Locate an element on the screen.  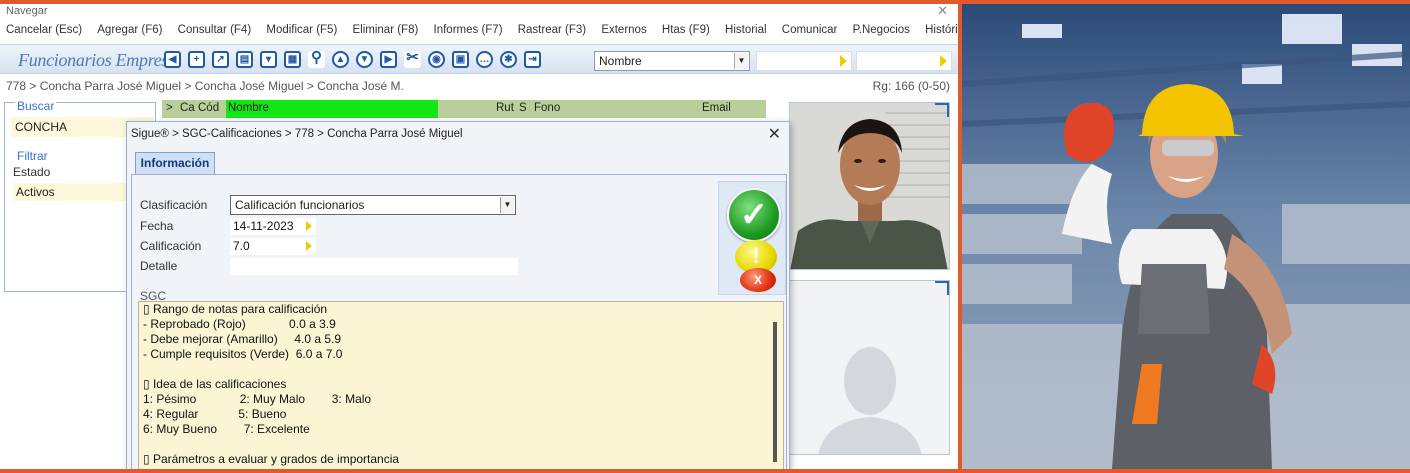
menu-externos: Externos is located at coordinates (623, 30).